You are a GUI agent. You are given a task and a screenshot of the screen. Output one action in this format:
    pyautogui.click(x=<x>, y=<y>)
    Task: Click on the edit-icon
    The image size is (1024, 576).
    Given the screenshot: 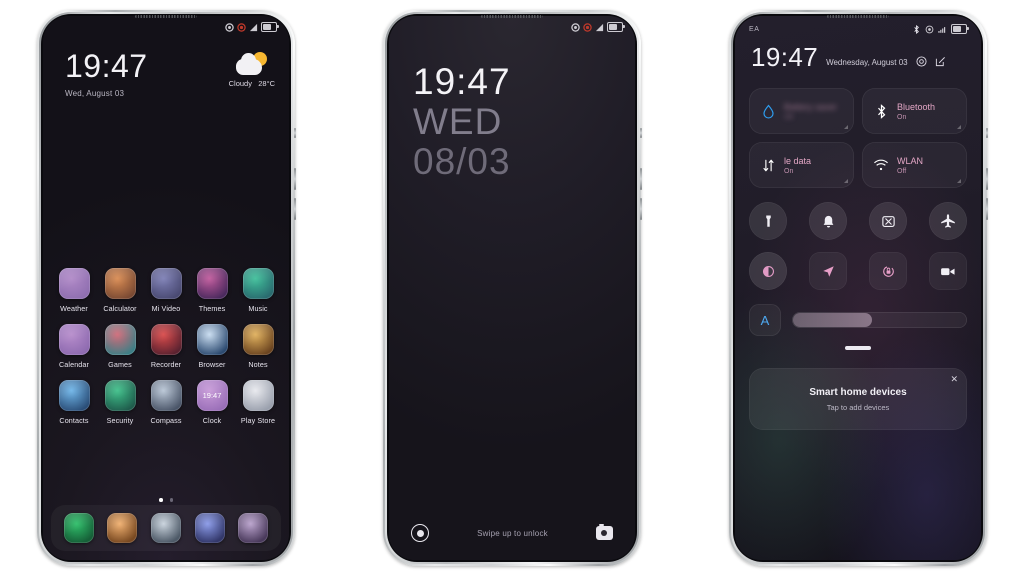 What is the action you would take?
    pyautogui.click(x=940, y=61)
    